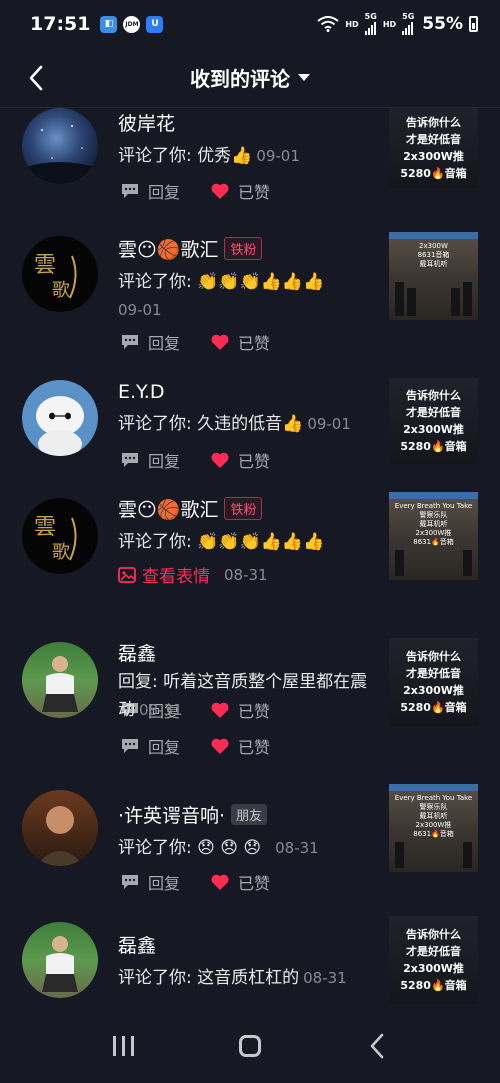 The width and height of the screenshot is (500, 1083). I want to click on comment-text: 评论了你: 👏👏👏👍👍👍 09-01, so click(249, 296).